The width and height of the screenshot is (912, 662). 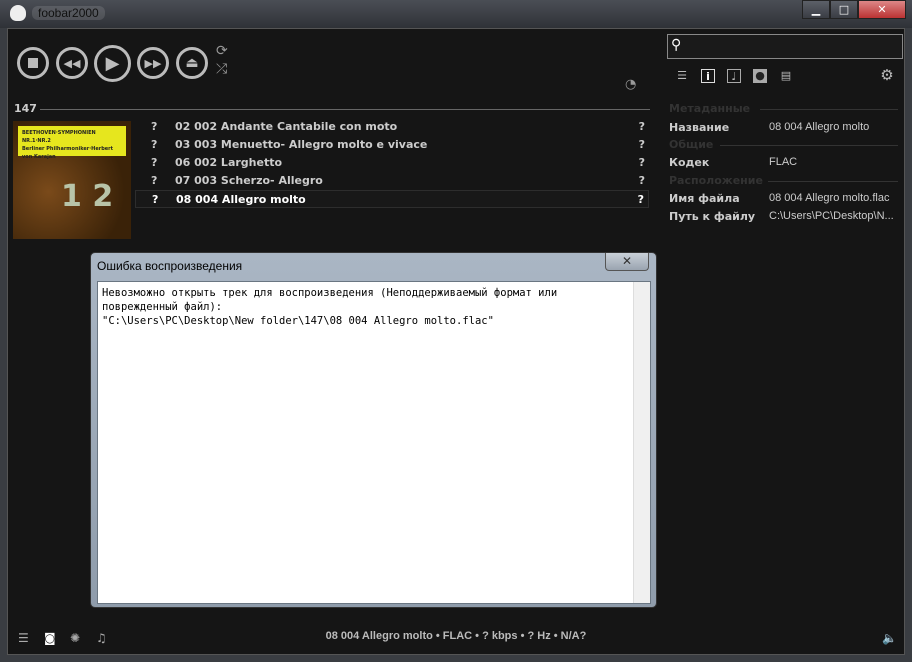 I want to click on eject-button: ⏏, so click(x=192, y=63).